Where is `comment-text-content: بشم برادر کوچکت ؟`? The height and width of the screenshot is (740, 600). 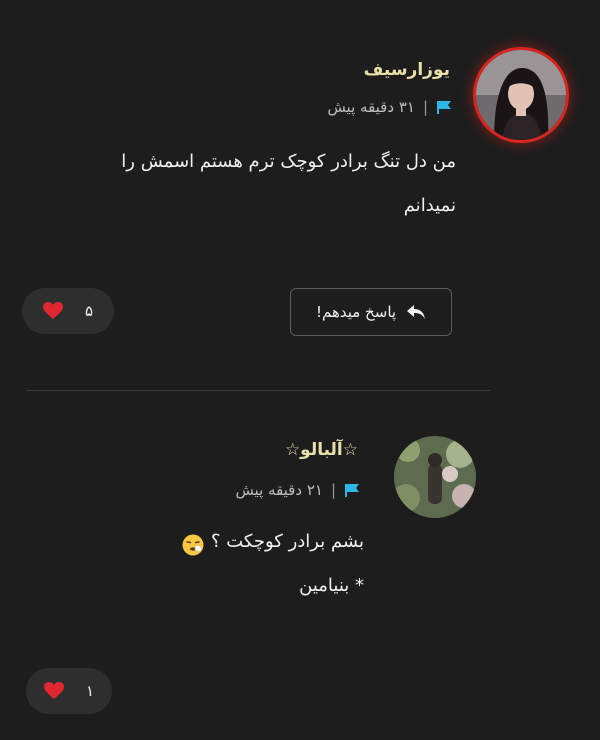
comment-text-content: بشم برادر کوچکت ؟ is located at coordinates (287, 541).